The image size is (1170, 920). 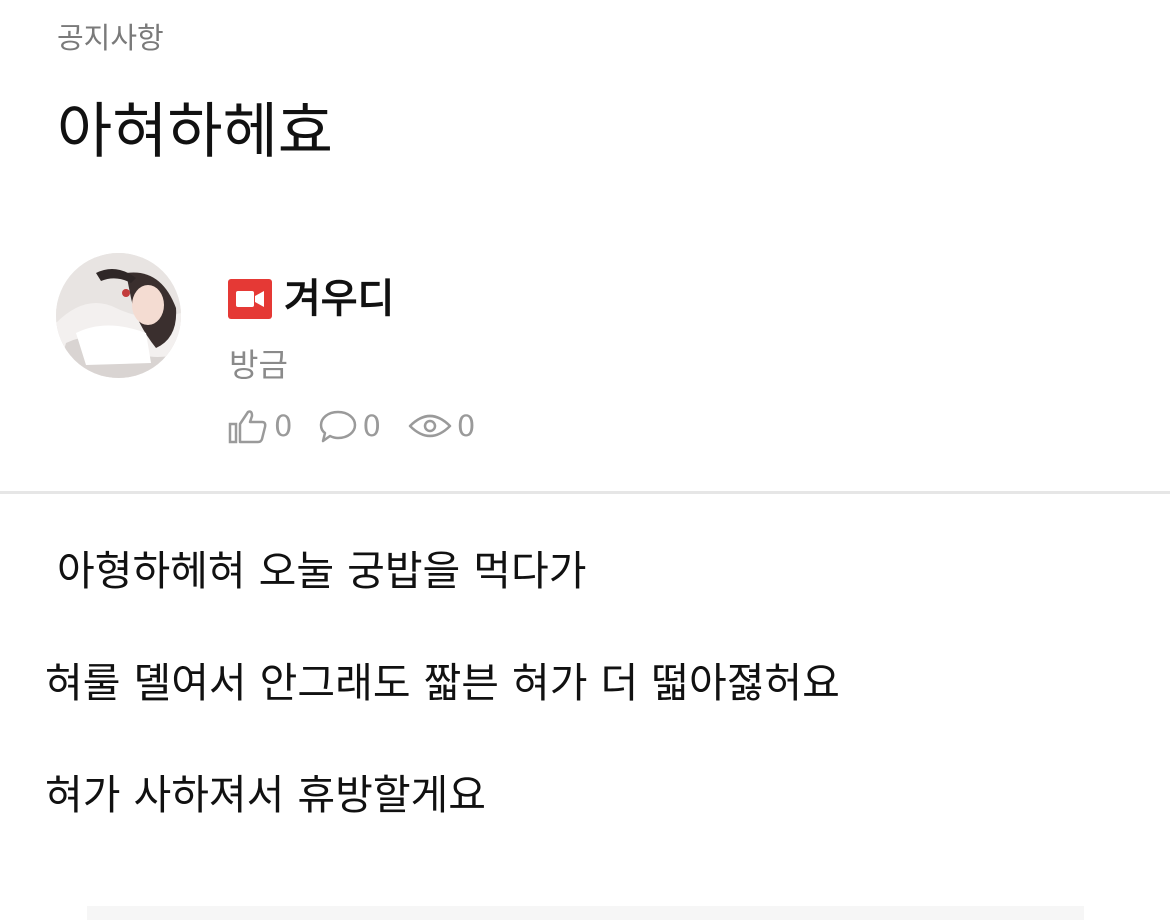 I want to click on post-body-line: 혀가 사하져서 휴방할게요, so click(x=265, y=795).